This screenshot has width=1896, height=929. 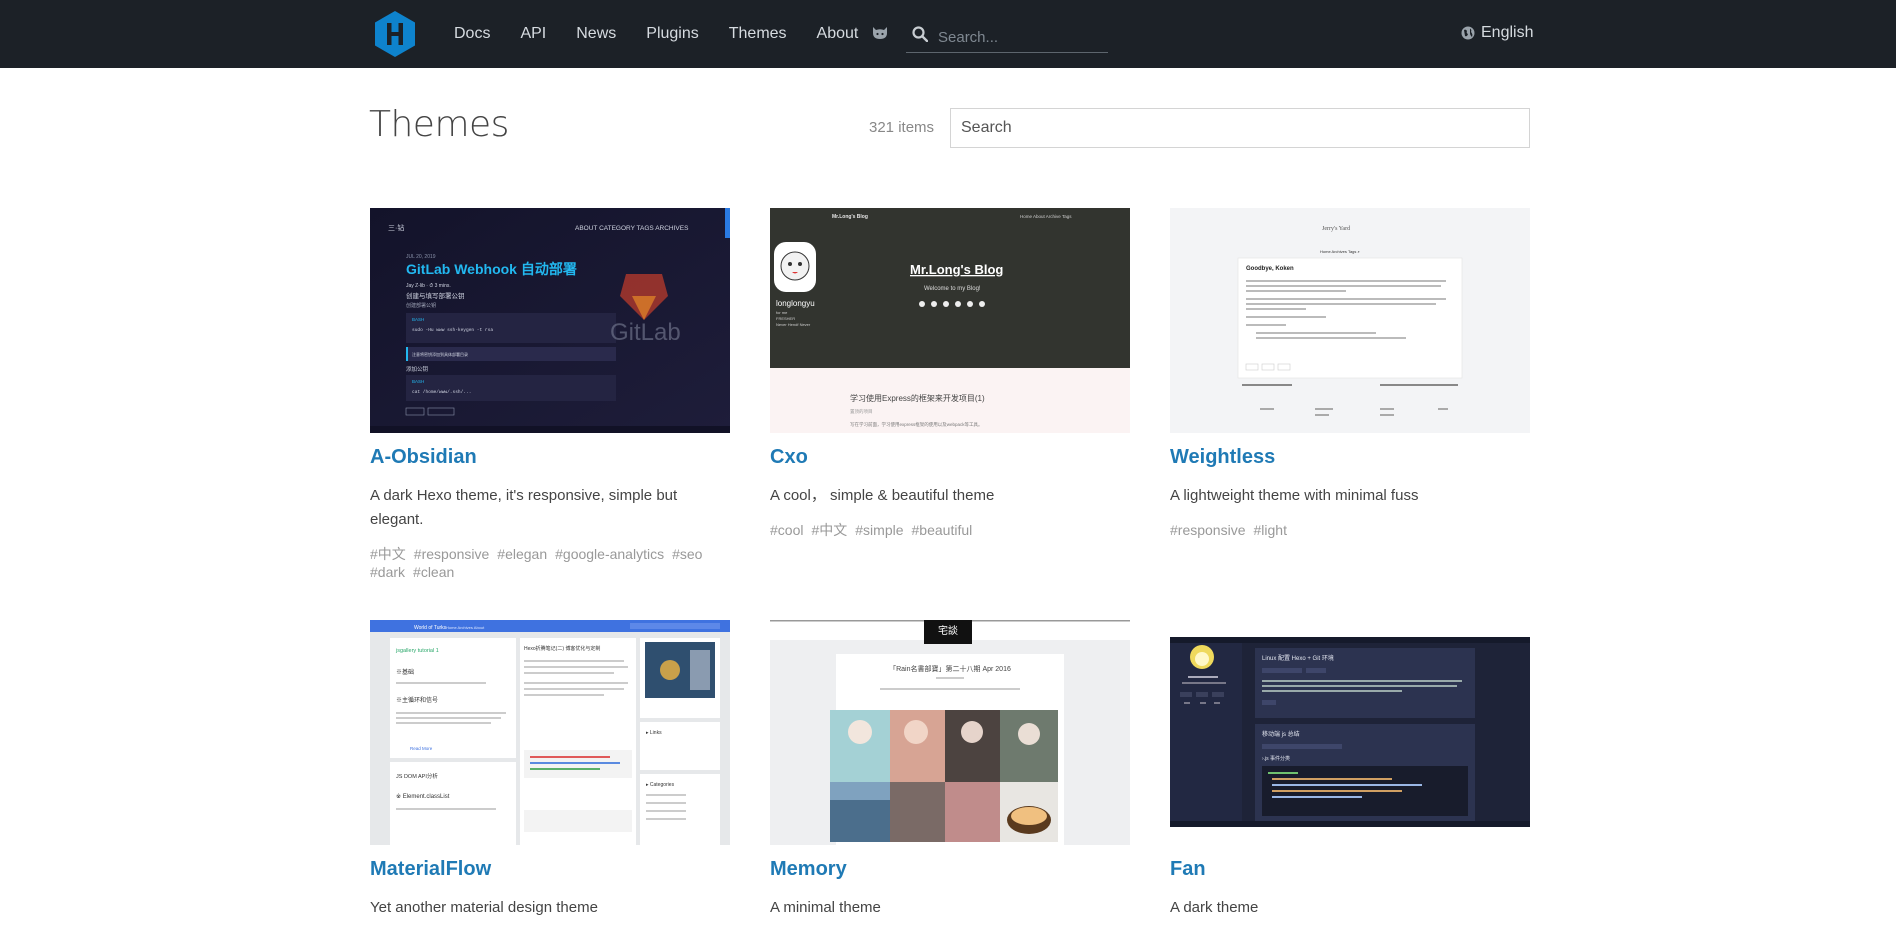 I want to click on svg-text: World of Turks, so click(x=430, y=628).